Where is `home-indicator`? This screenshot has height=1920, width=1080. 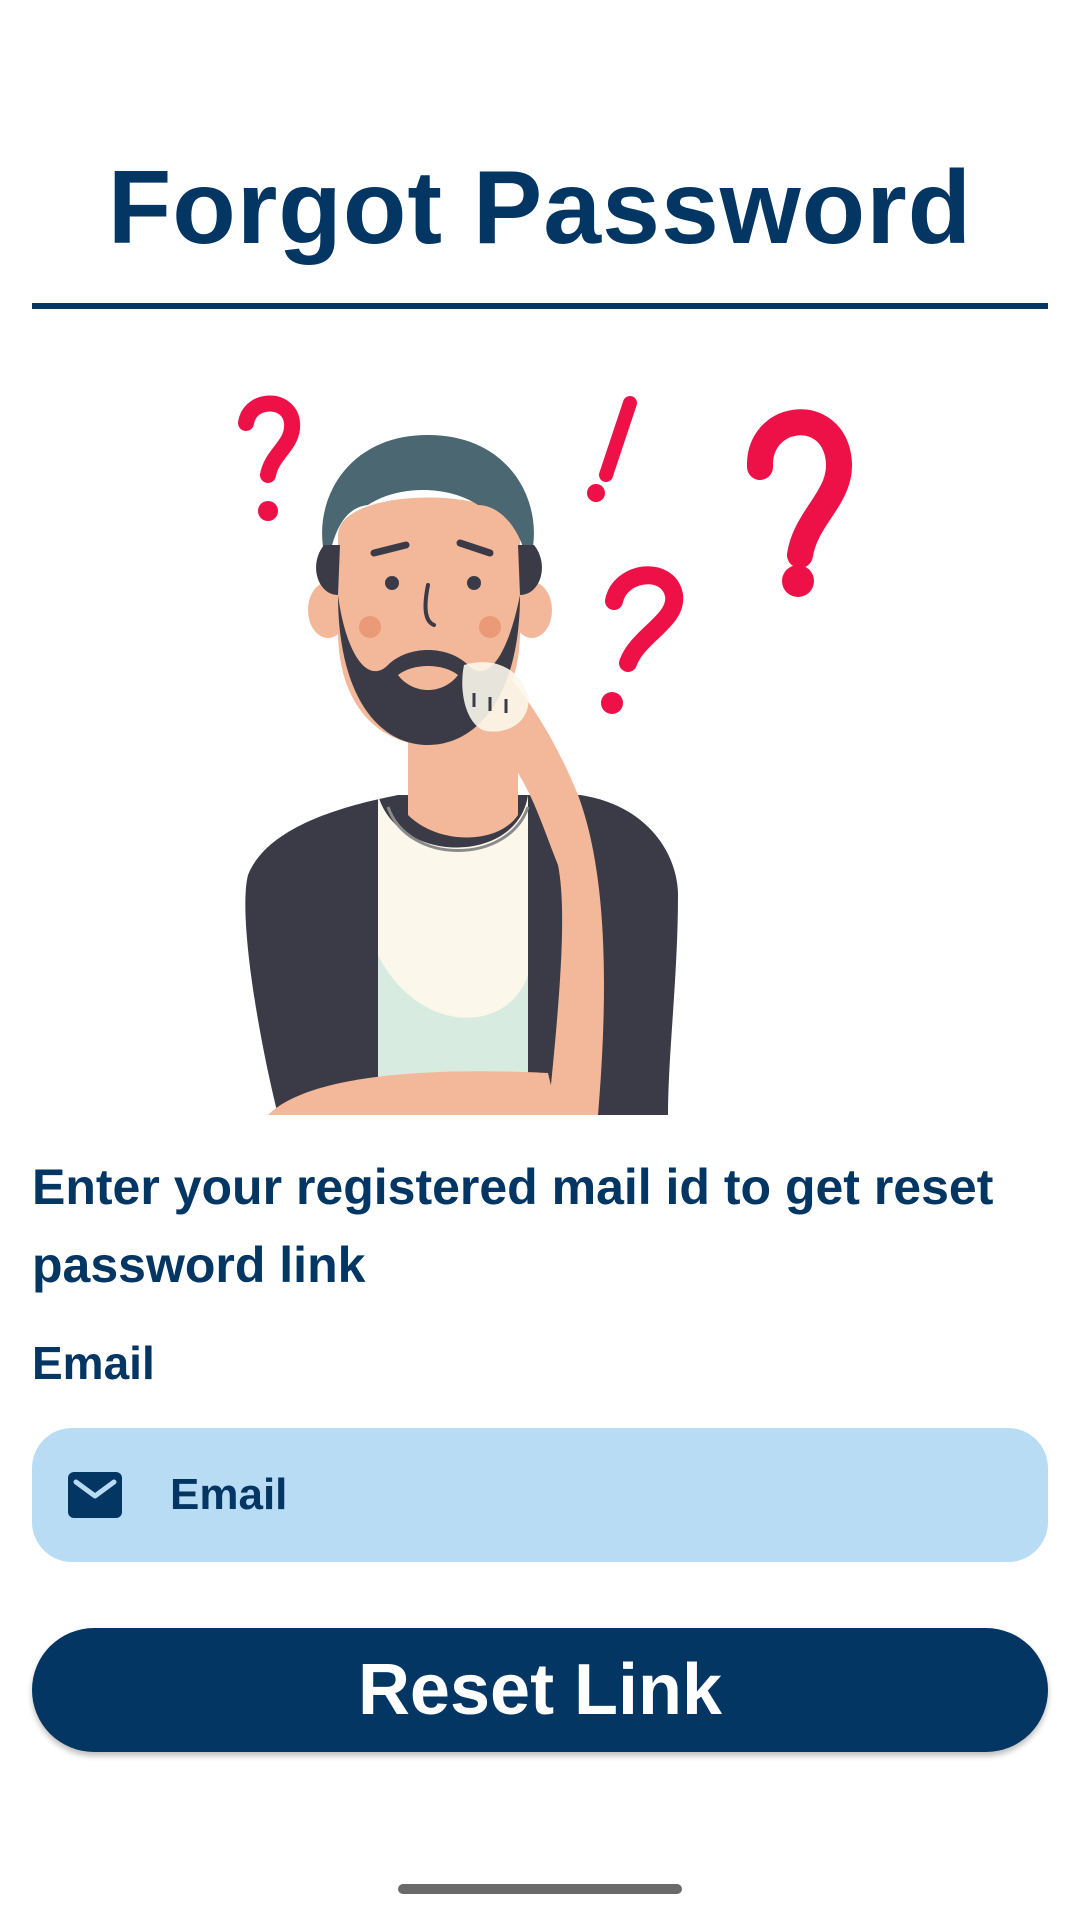 home-indicator is located at coordinates (540, 1889).